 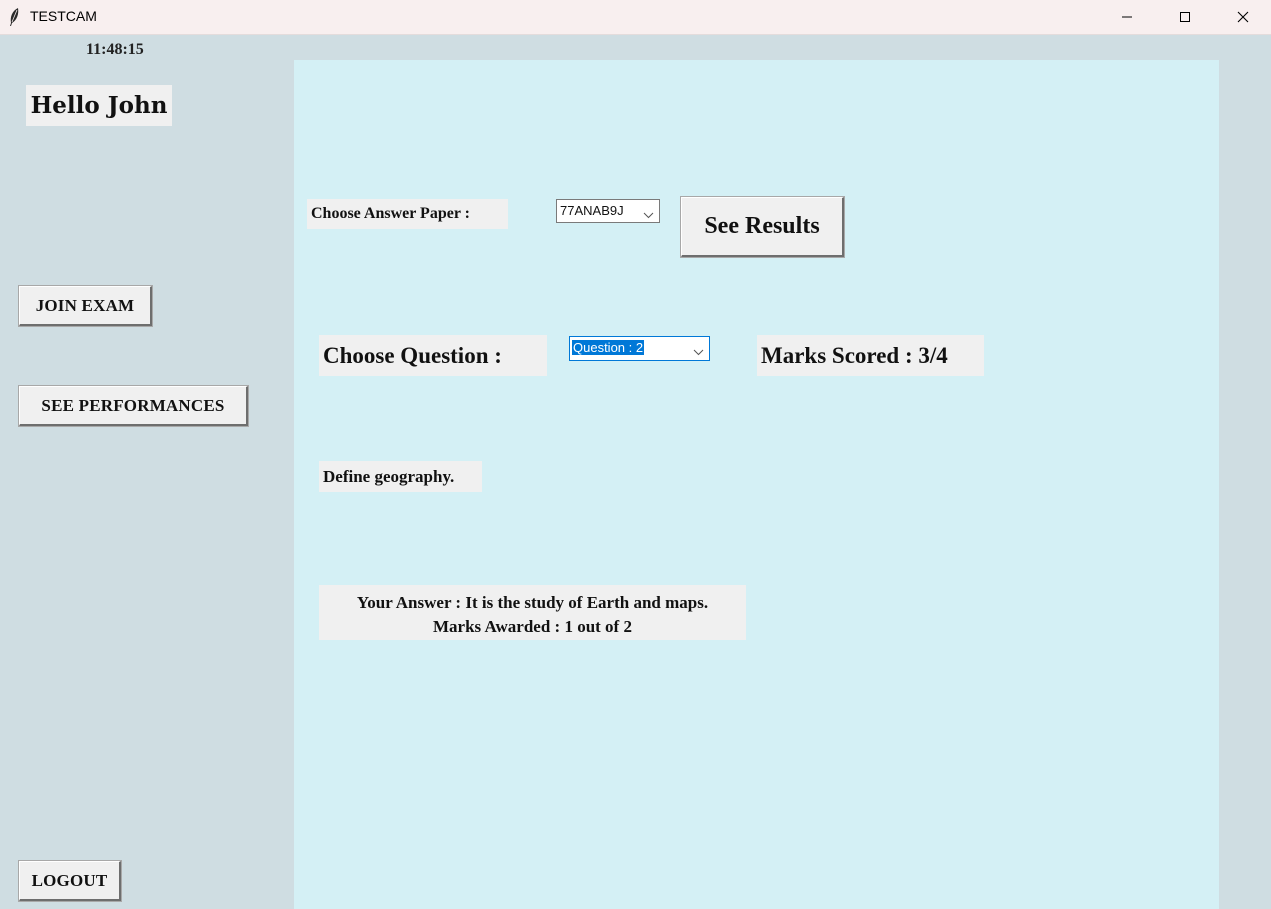 What do you see at coordinates (433, 355) in the screenshot?
I see `question-label: Choose Question :` at bounding box center [433, 355].